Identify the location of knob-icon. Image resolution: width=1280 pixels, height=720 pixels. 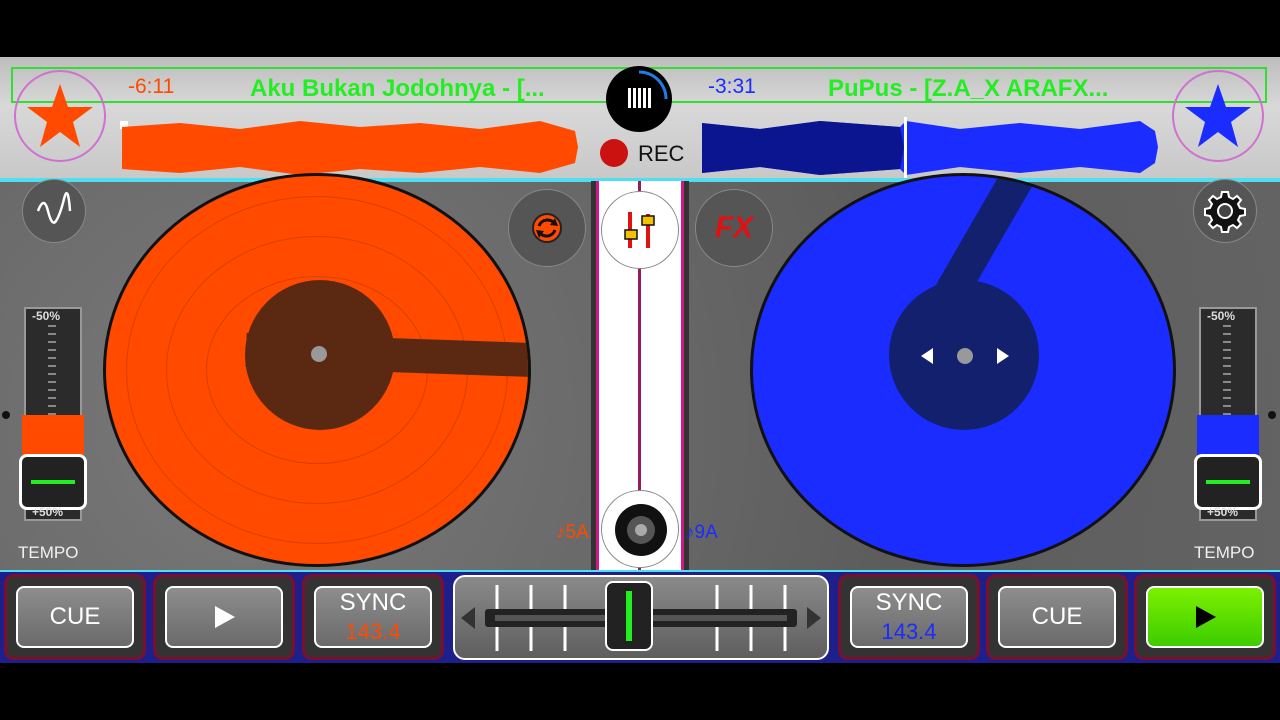
(641, 530).